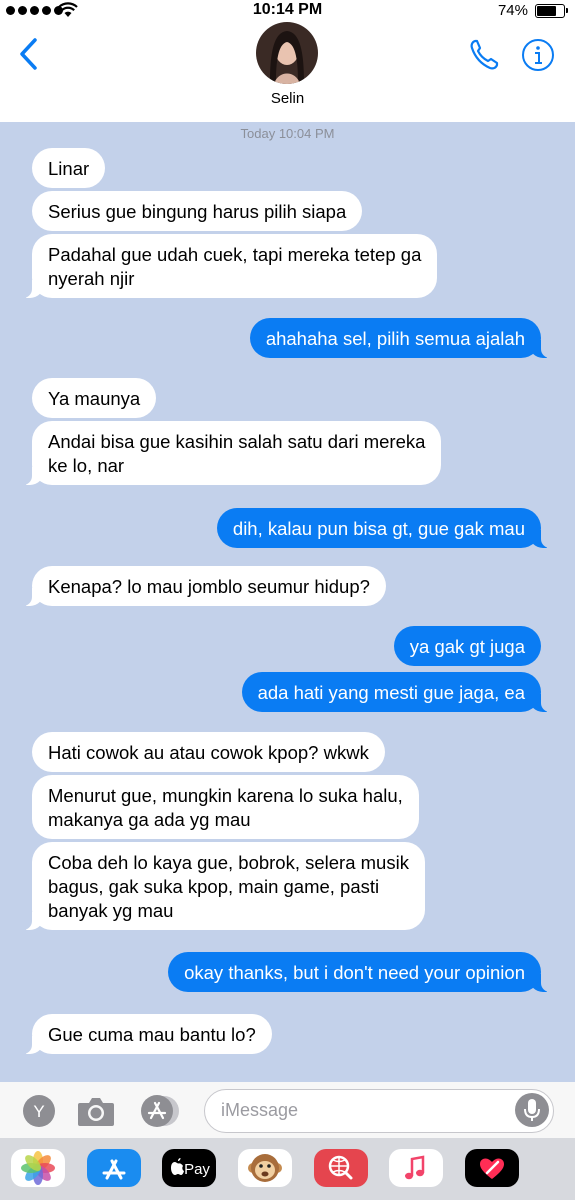 The image size is (575, 1200). I want to click on incoming-message-bubble: Hati cowok au atau cowok kpop? wkwk, so click(208, 752).